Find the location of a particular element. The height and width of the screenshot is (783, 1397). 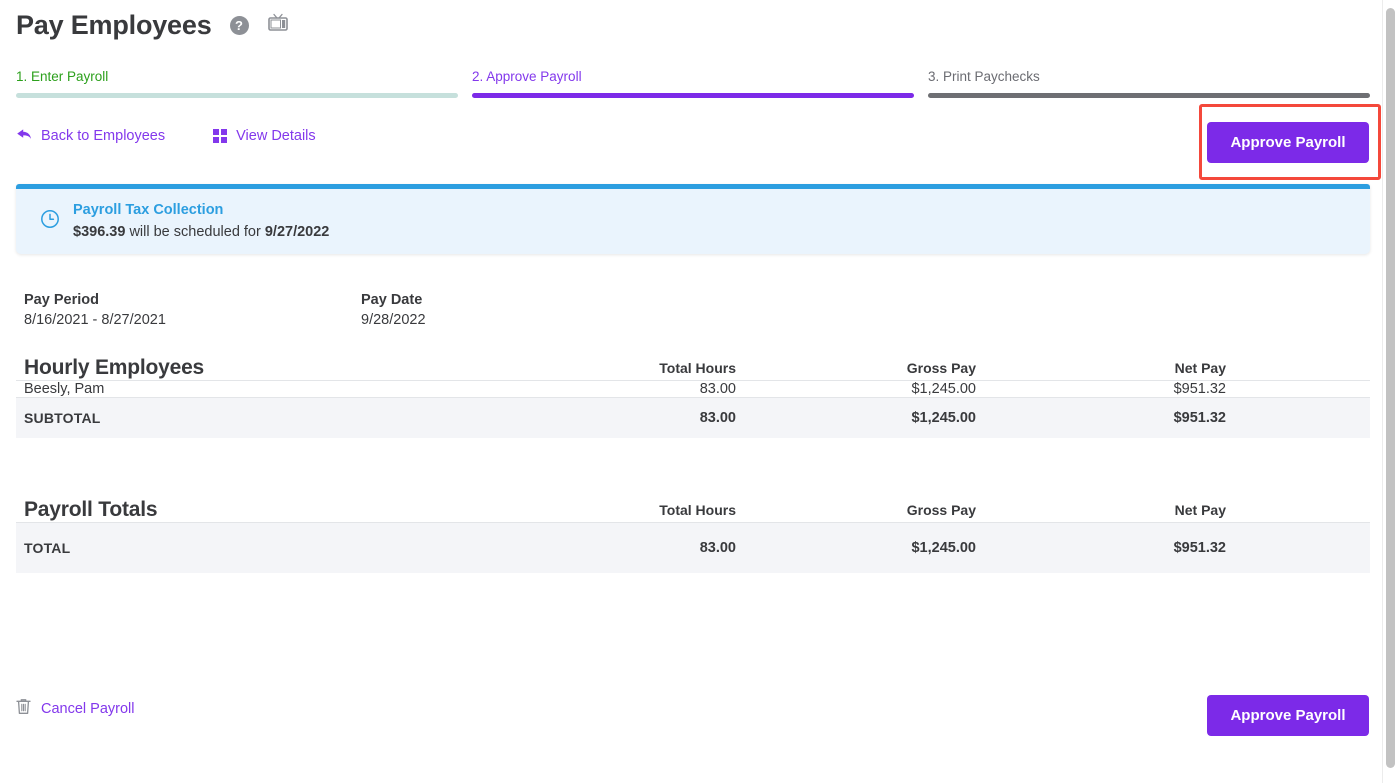

vertical-scrollbar-thumb is located at coordinates (1390, 388).